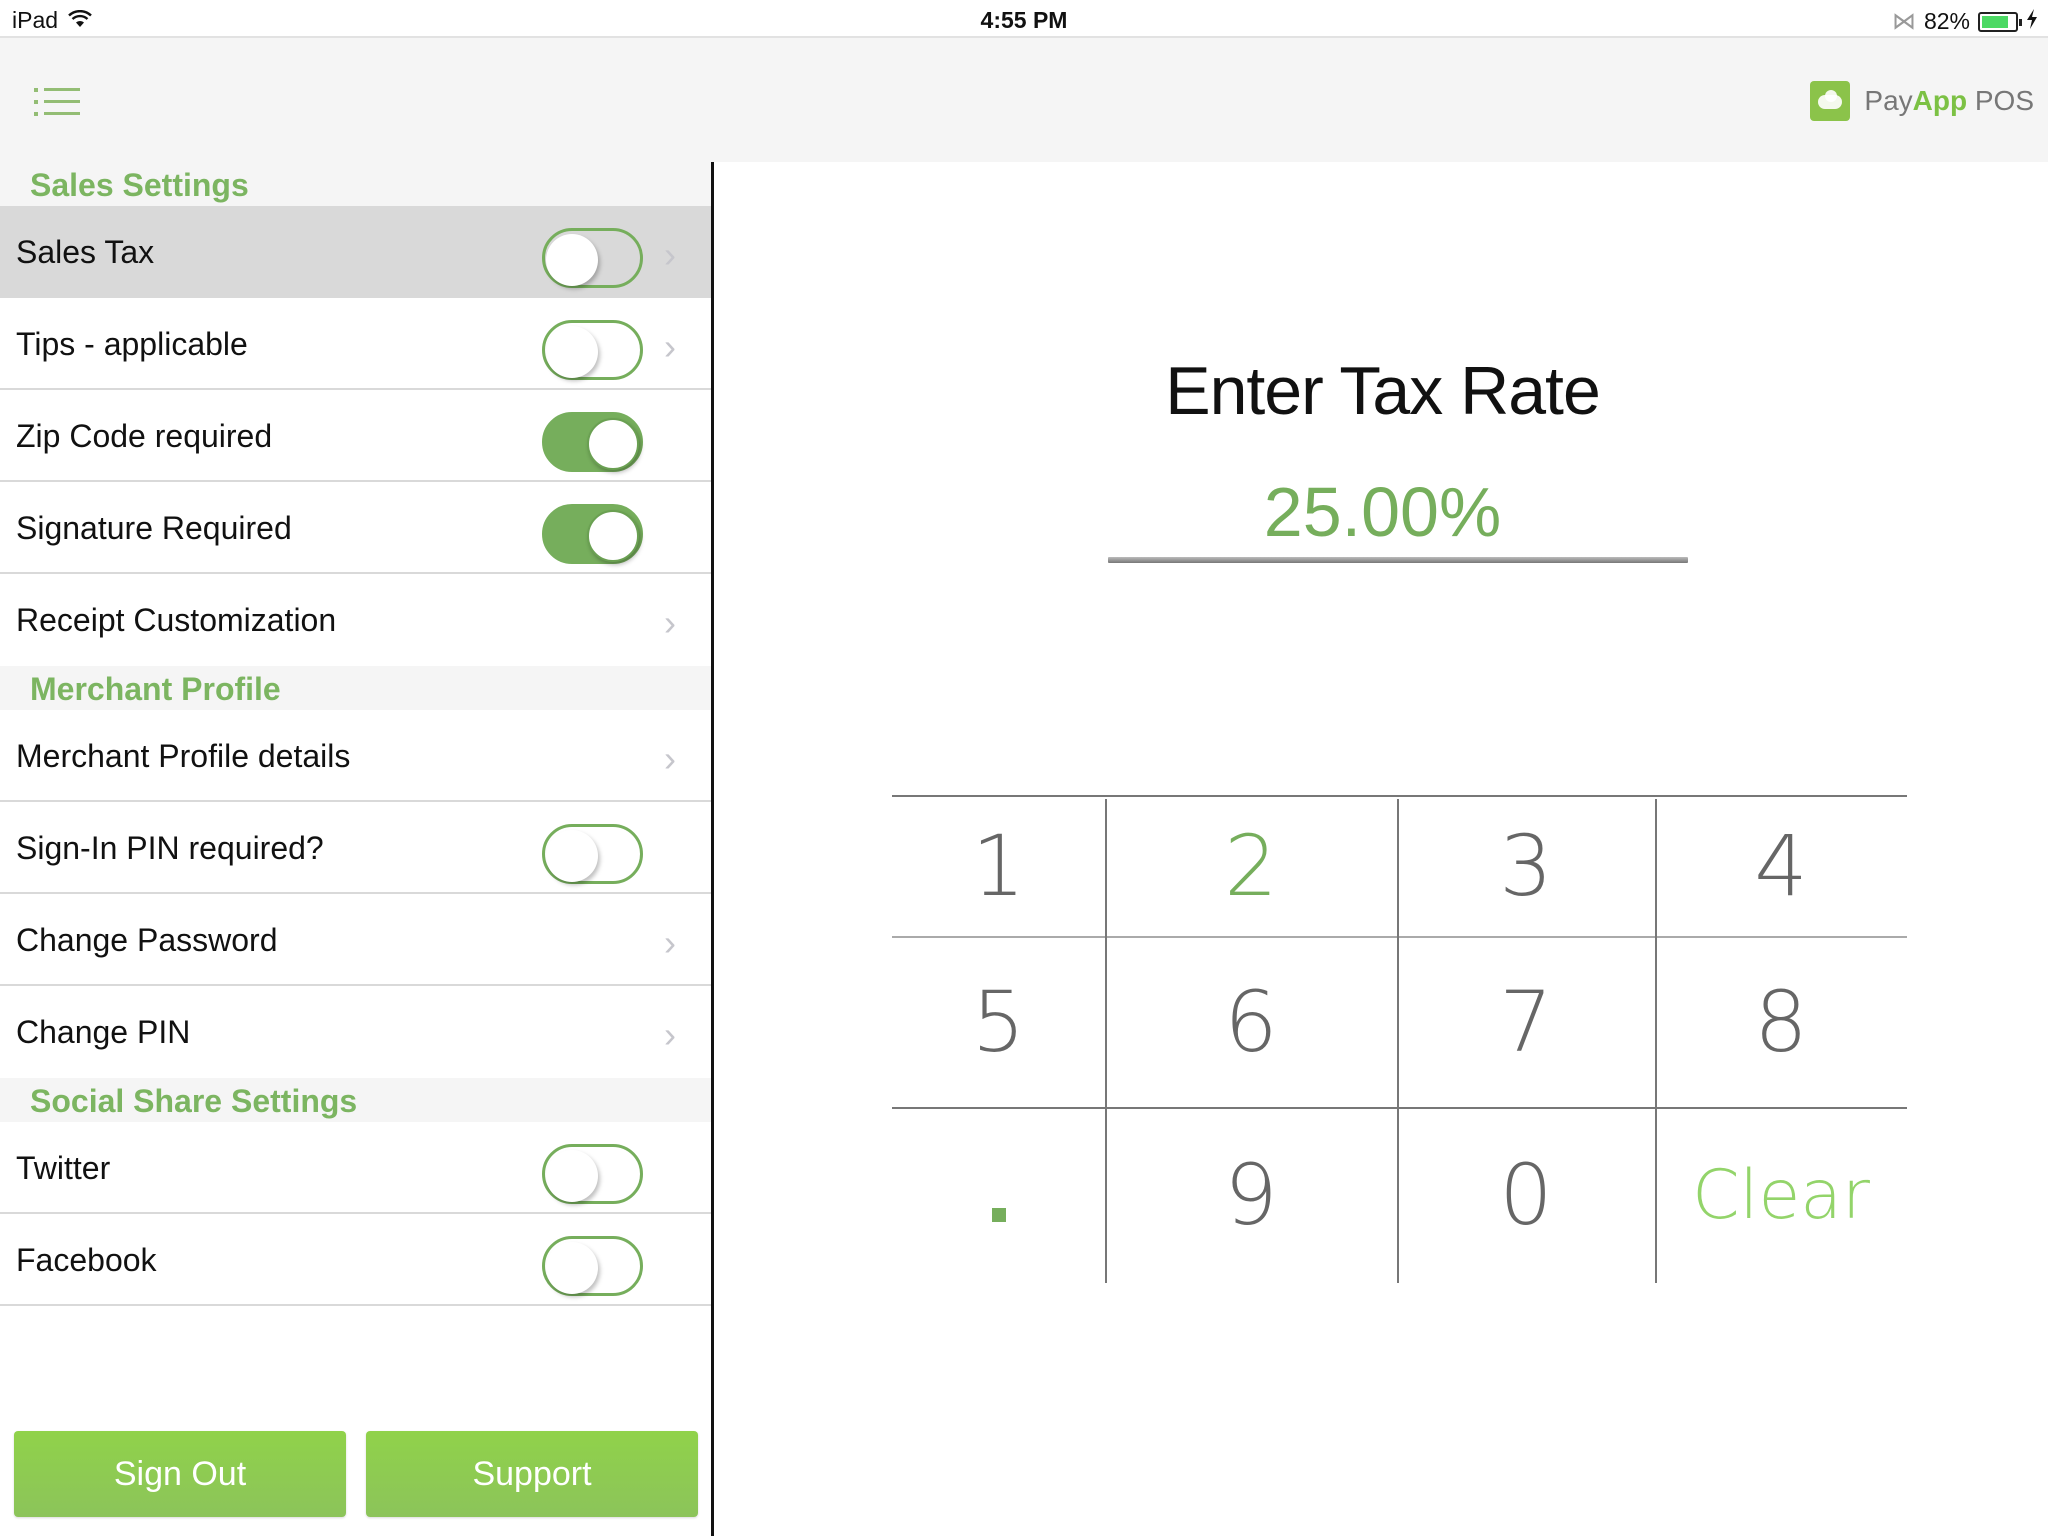 The height and width of the screenshot is (1536, 2048). Describe the element at coordinates (355, 620) in the screenshot. I see `settings-row: Receipt Customization ›` at that location.